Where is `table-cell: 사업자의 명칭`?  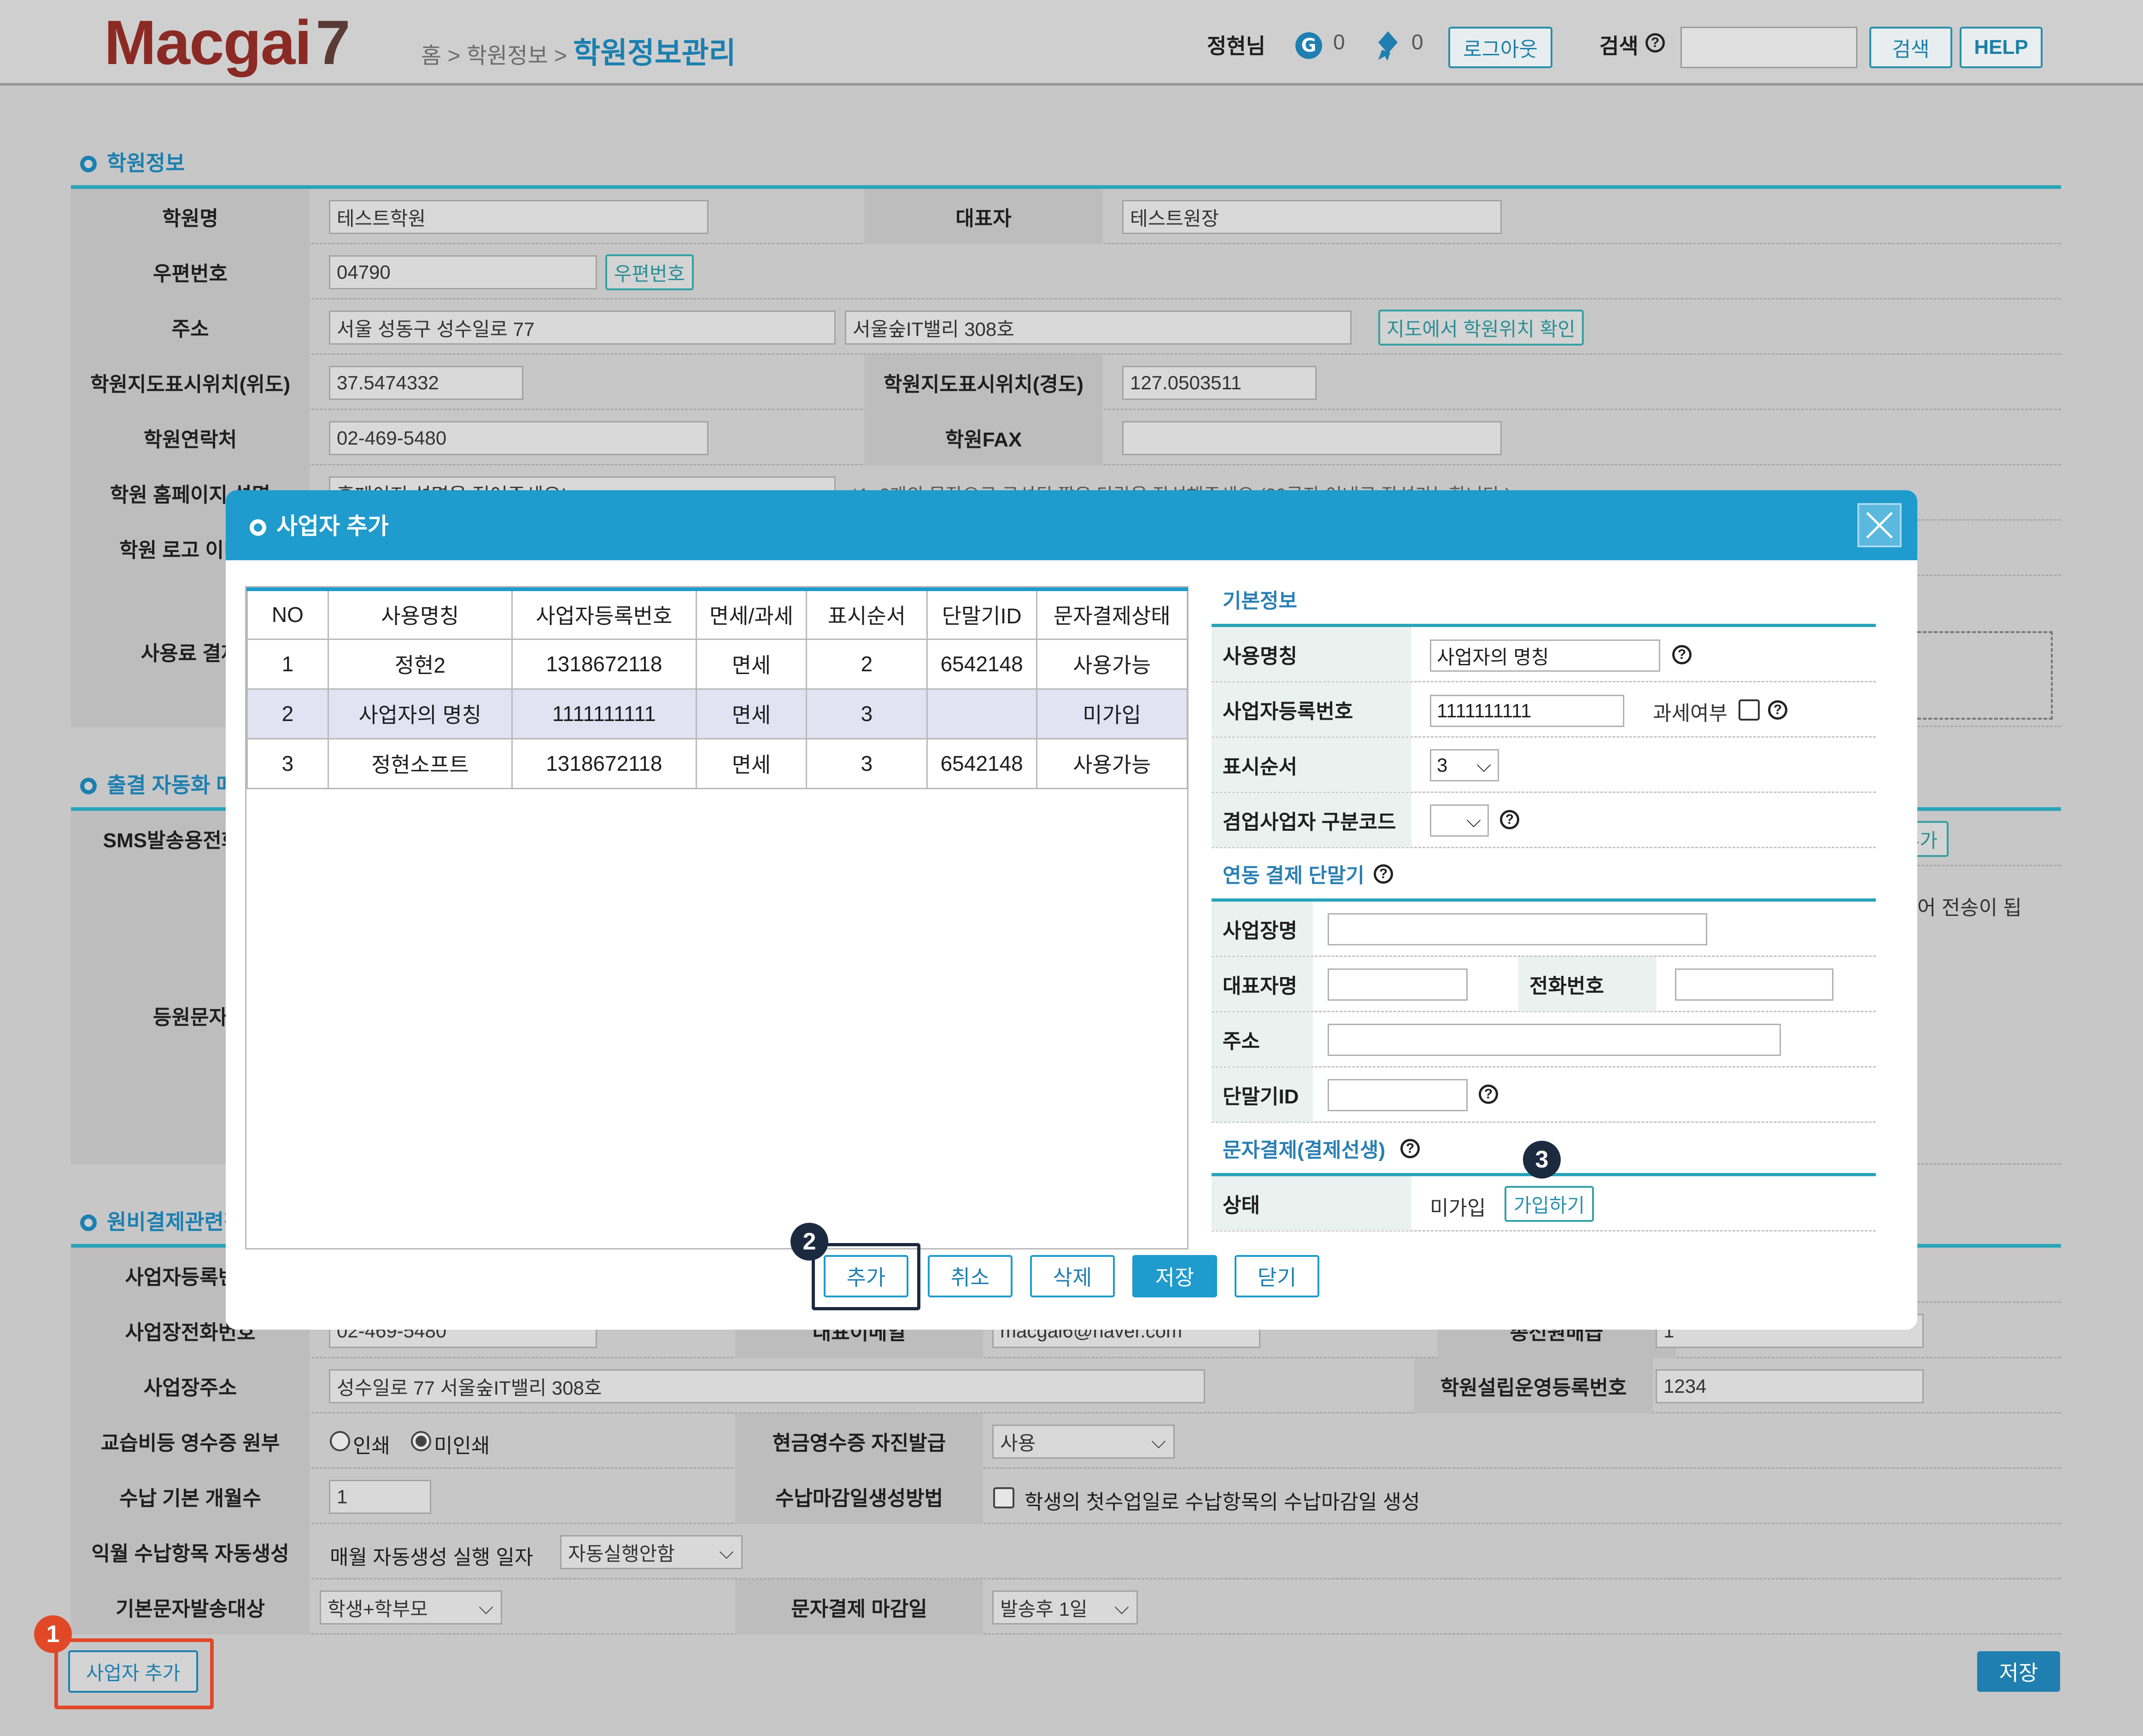 table-cell: 사업자의 명칭 is located at coordinates (420, 713).